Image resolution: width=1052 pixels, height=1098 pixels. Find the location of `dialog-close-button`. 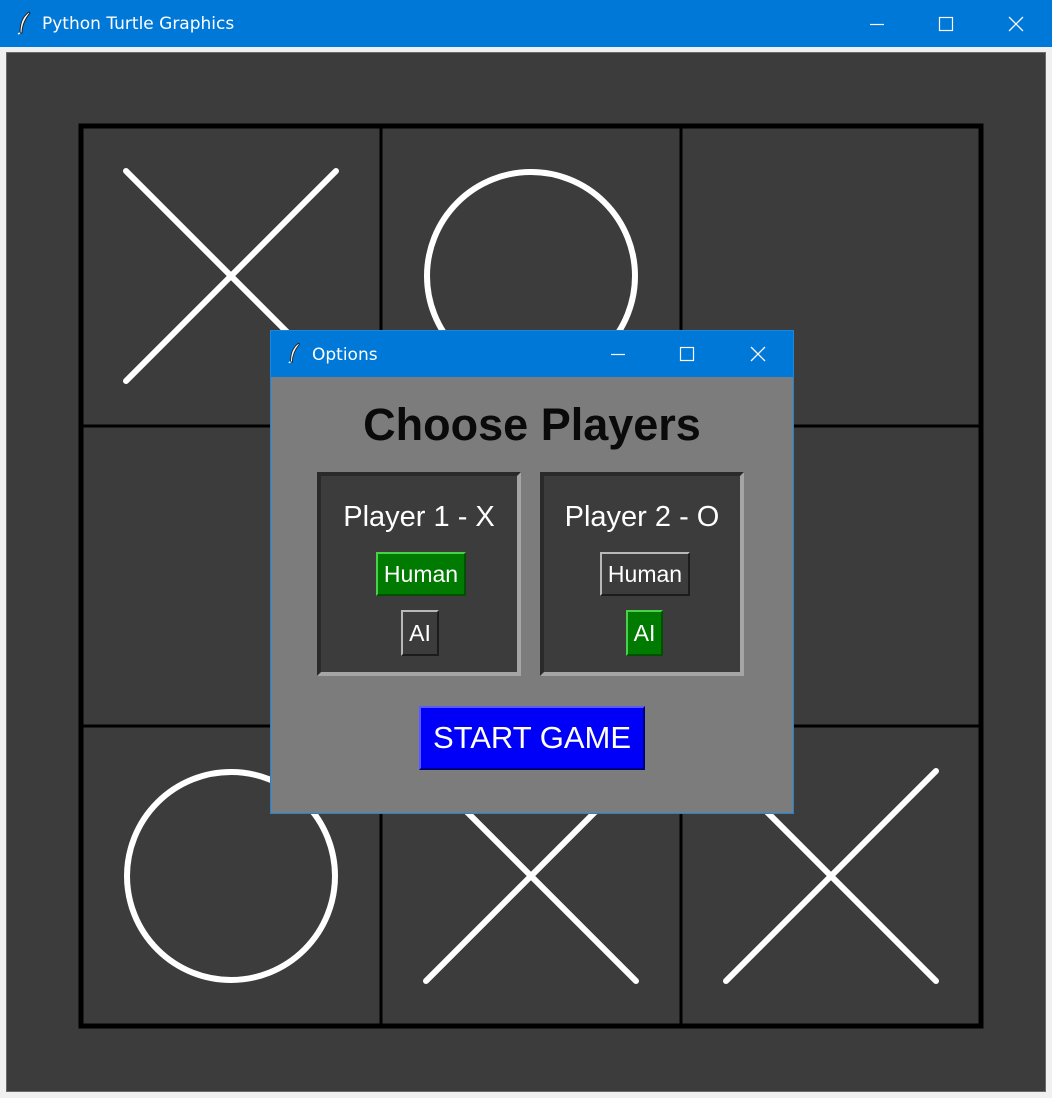

dialog-close-button is located at coordinates (758, 354).